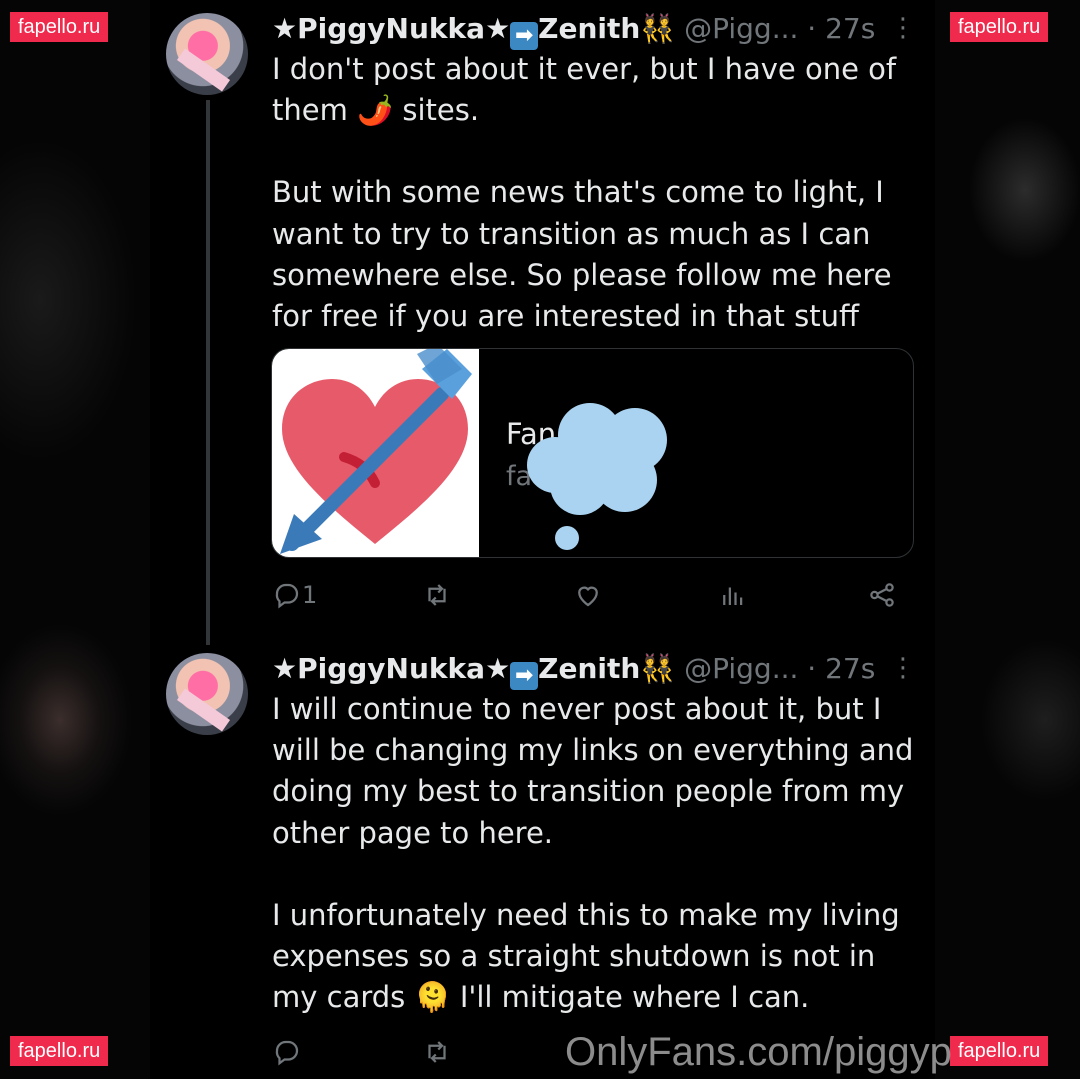 The width and height of the screenshot is (1080, 1079). Describe the element at coordinates (208, 372) in the screenshot. I see `thread-connector-line` at that location.